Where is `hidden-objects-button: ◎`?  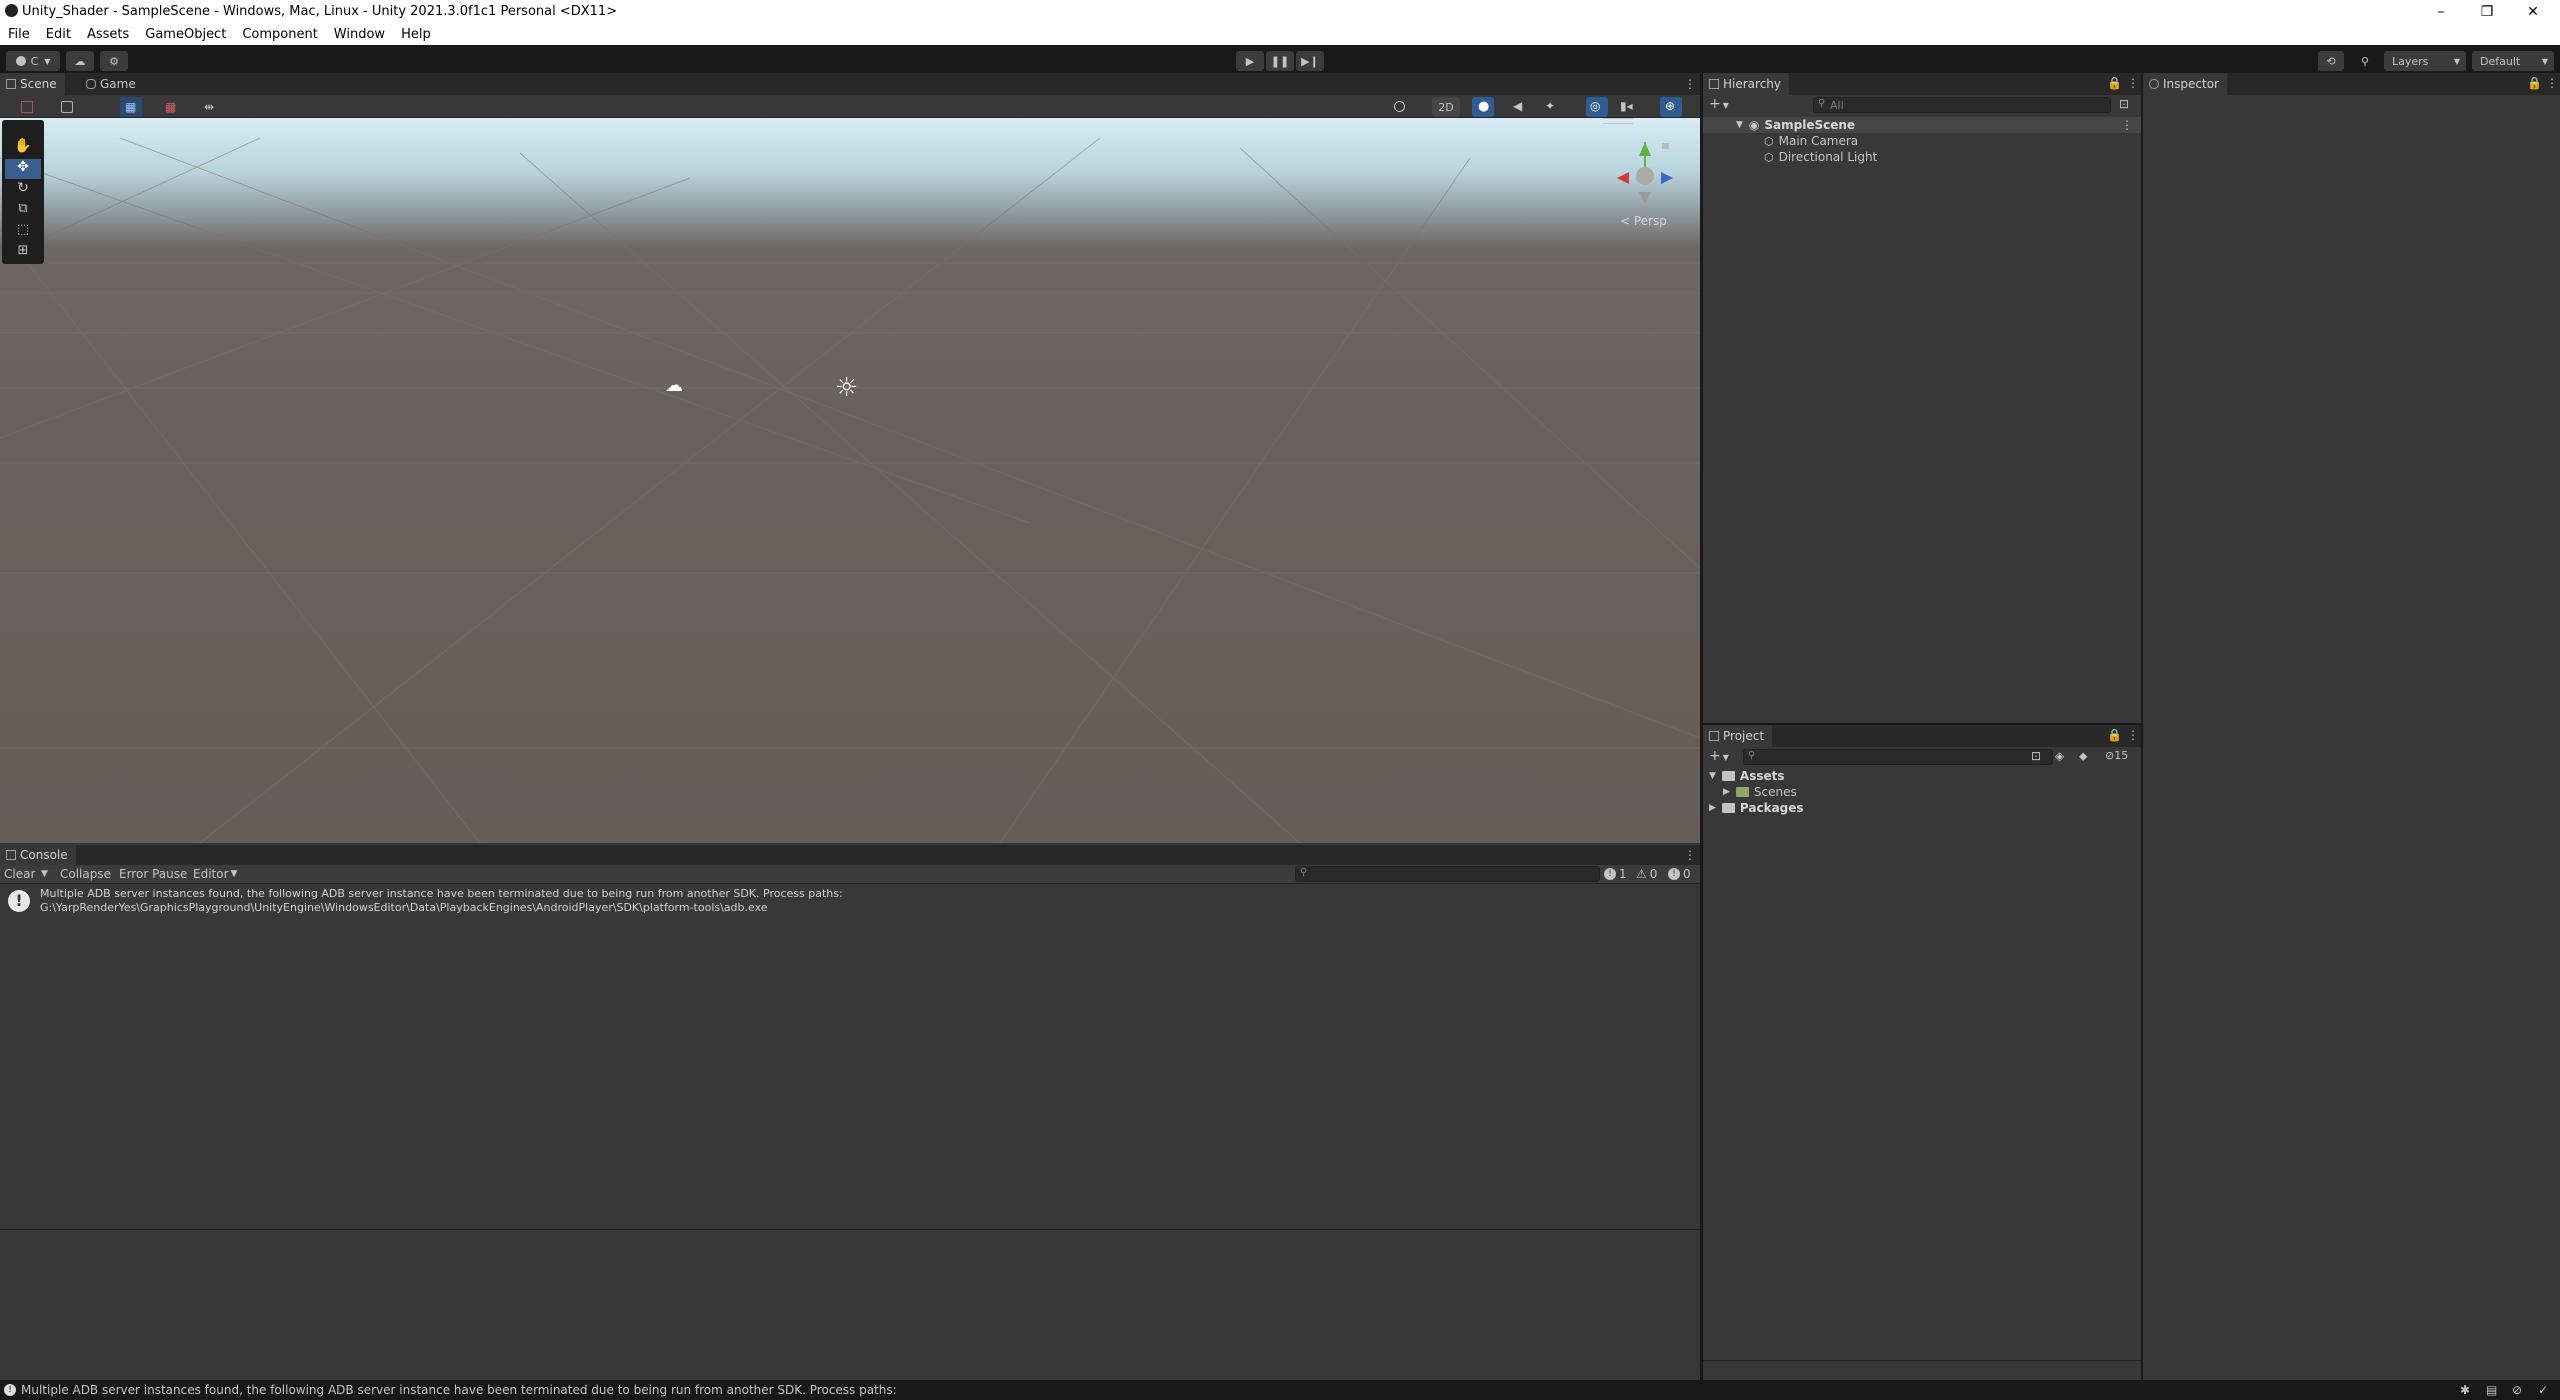 hidden-objects-button: ◎ is located at coordinates (1597, 107).